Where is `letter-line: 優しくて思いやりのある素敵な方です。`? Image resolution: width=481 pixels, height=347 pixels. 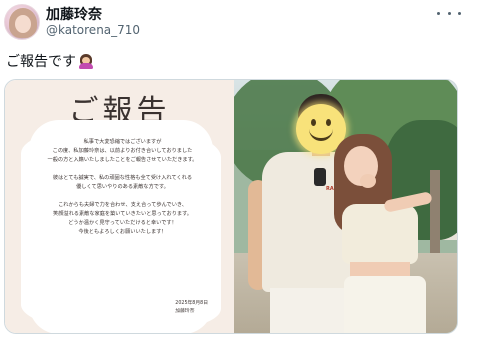
letter-line: 優しくて思いやりのある素敵な方です。 is located at coordinates (122, 187).